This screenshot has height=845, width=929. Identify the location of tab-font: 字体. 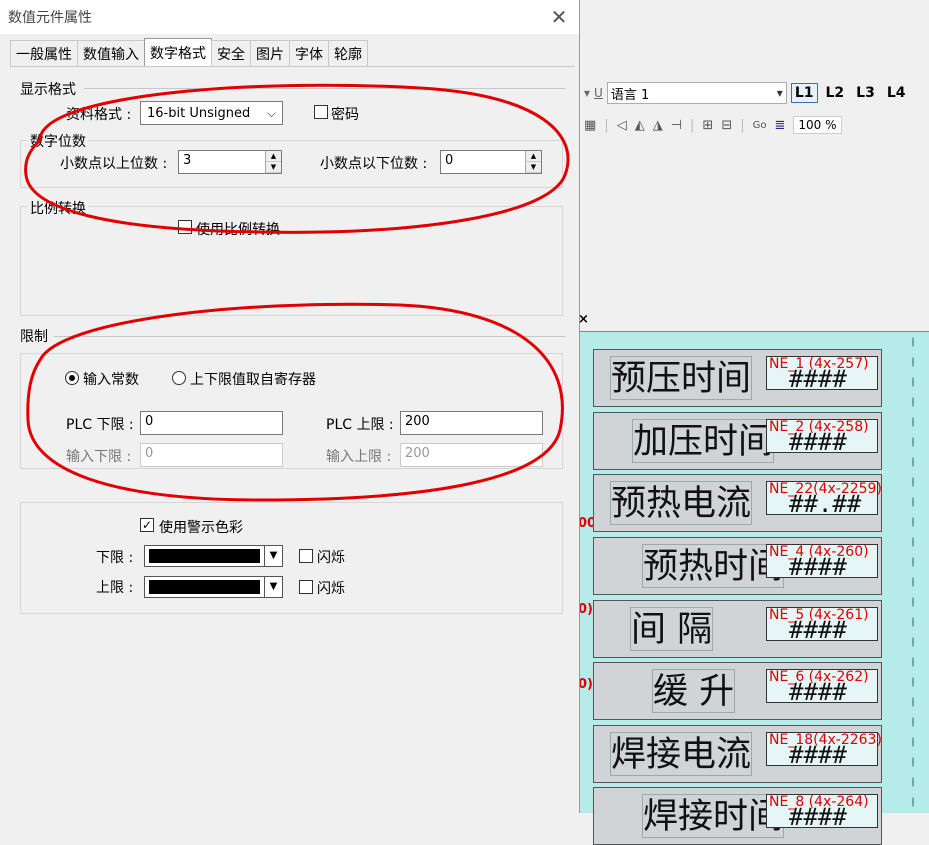
(309, 53).